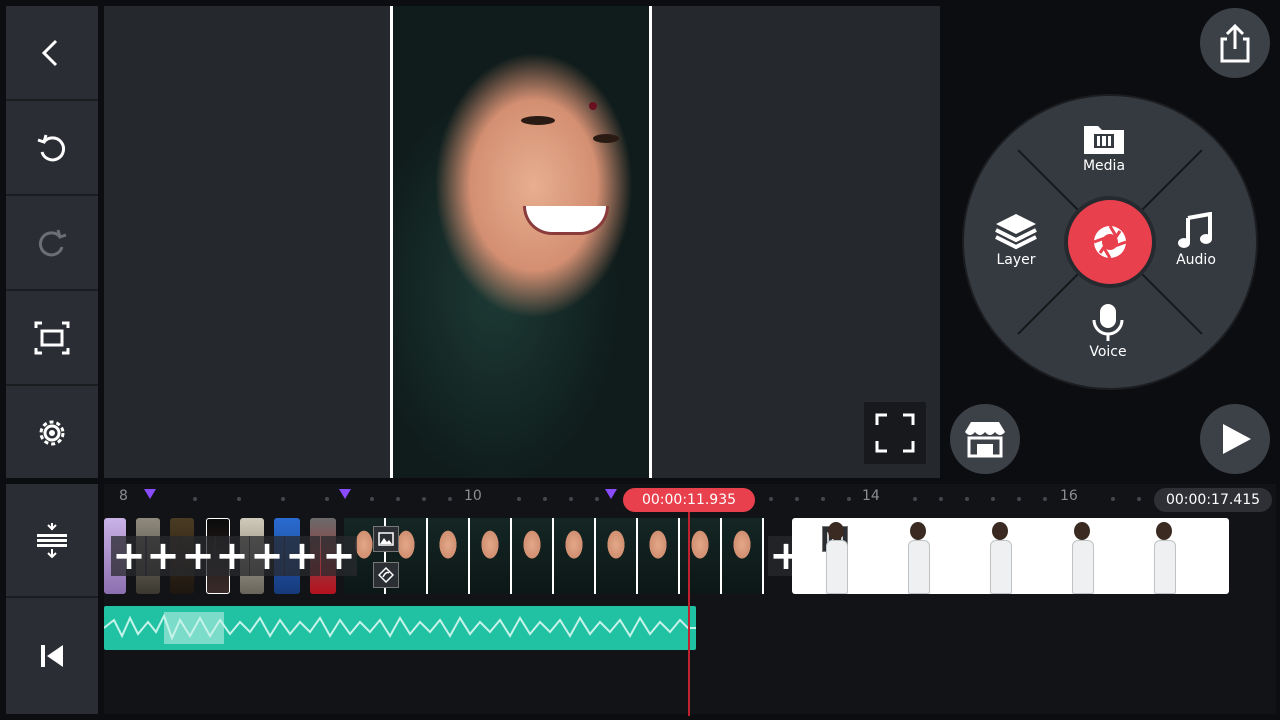  What do you see at coordinates (1016, 232) in the screenshot?
I see `layers-icon` at bounding box center [1016, 232].